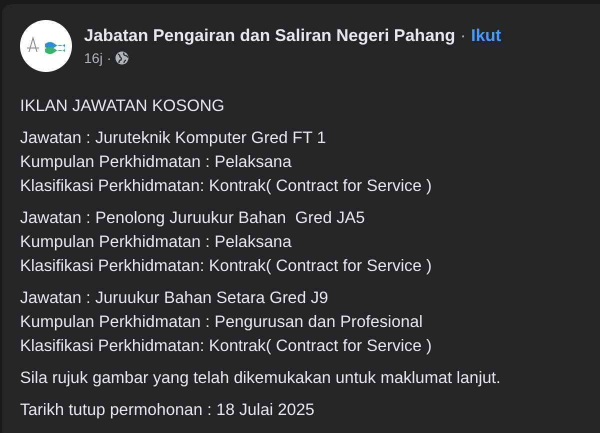  I want to click on globe-icon, so click(122, 58).